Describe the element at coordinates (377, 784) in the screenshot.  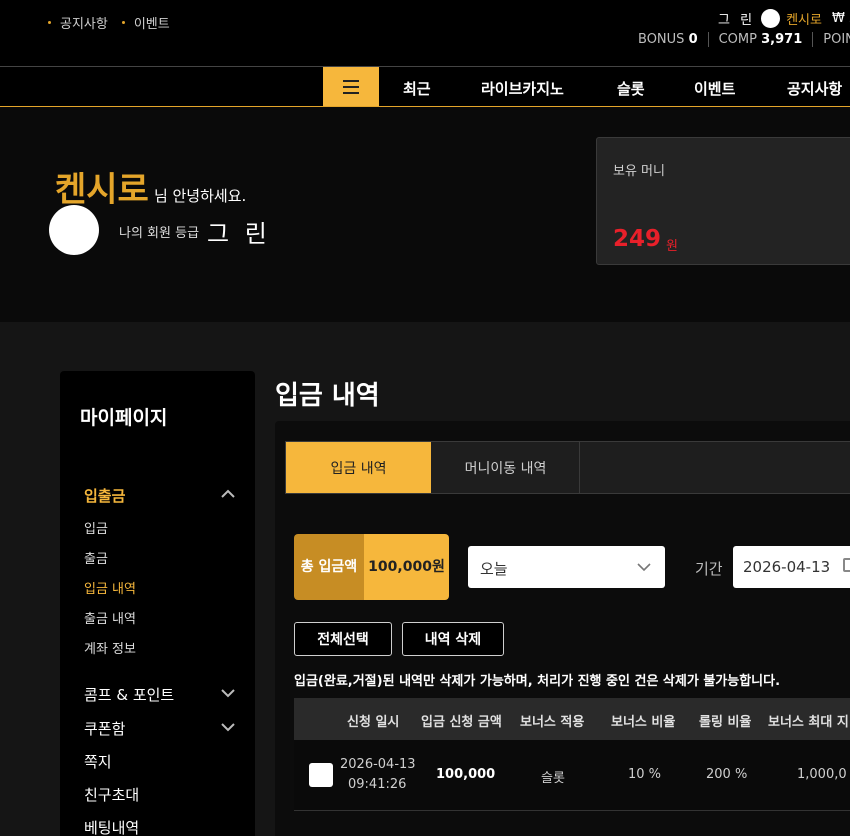
I see `row-time: 09:41:26` at that location.